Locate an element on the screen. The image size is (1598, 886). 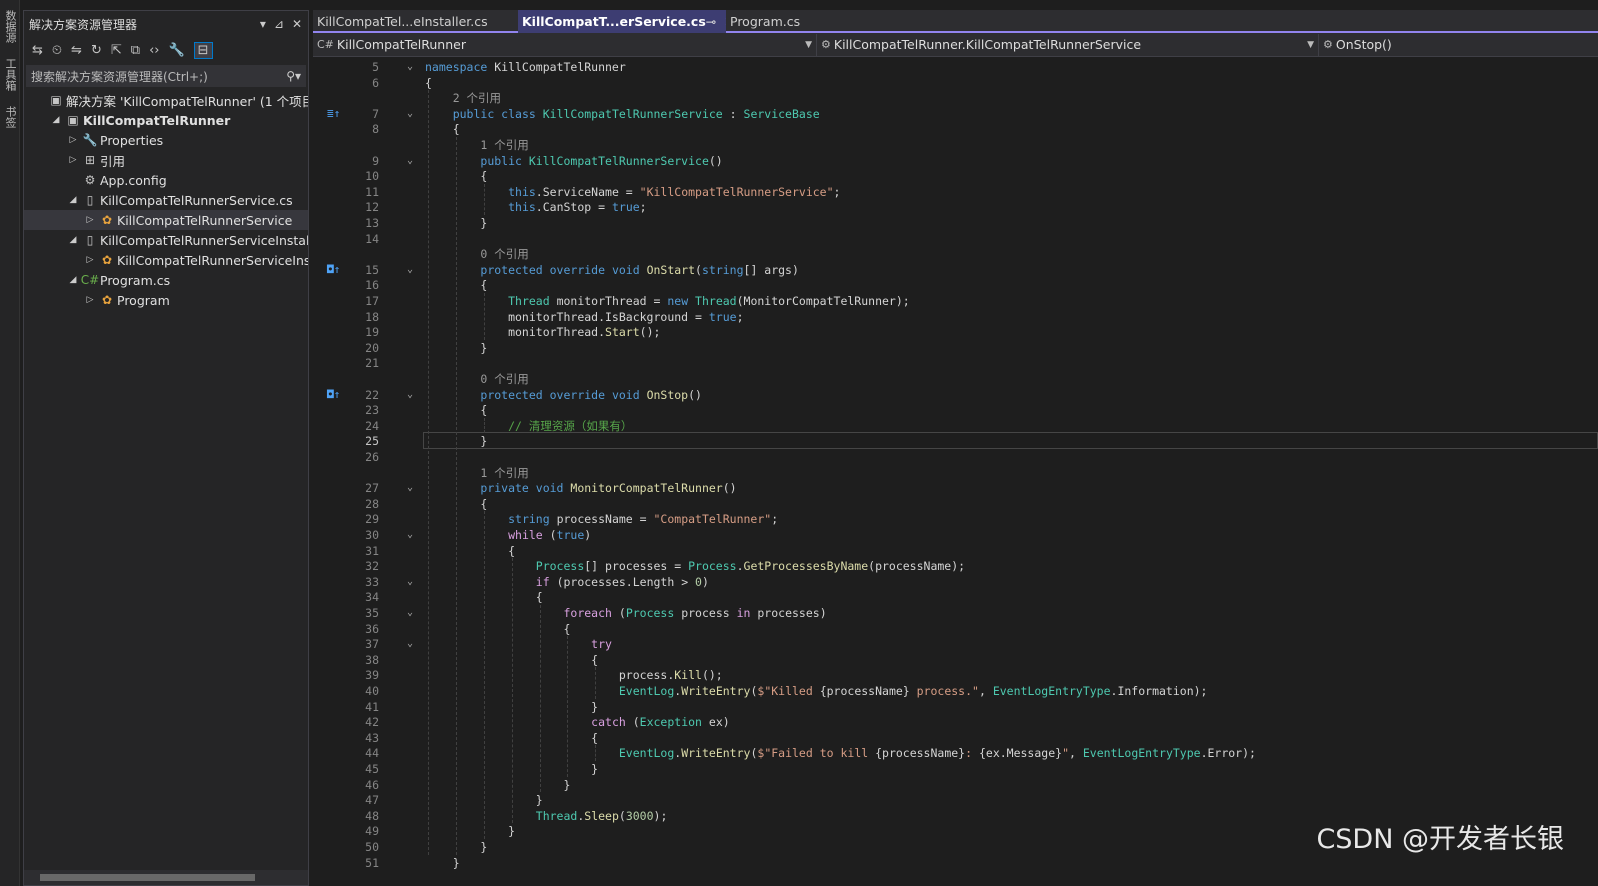
view-code-icon: ‹› is located at coordinates (154, 50).